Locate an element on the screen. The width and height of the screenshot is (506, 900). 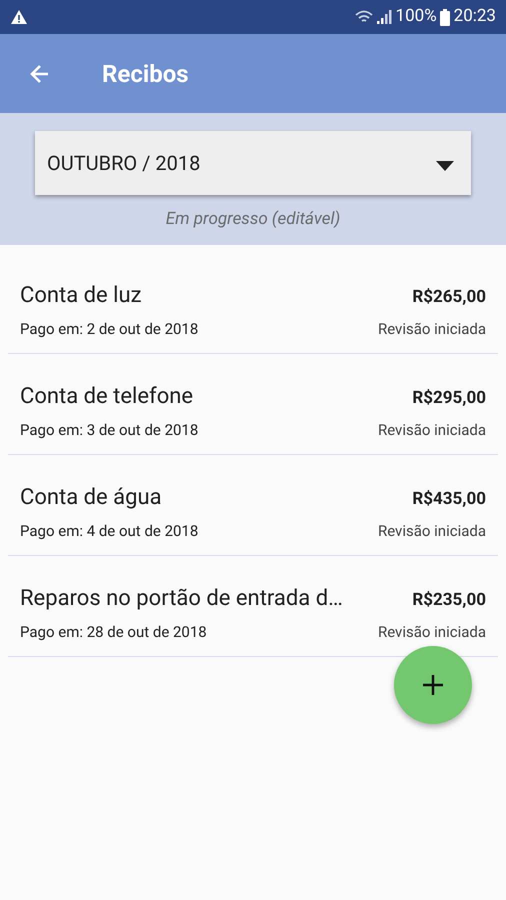
receipt-amount: R$265,00 is located at coordinates (449, 297).